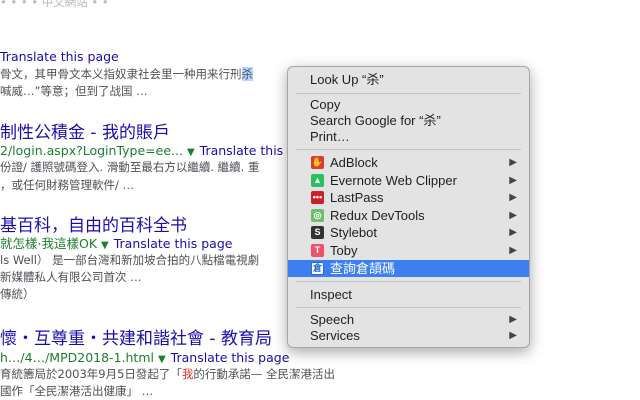 The height and width of the screenshot is (400, 640). I want to click on menu-item-look-up: Look Up “杀”, so click(408, 79).